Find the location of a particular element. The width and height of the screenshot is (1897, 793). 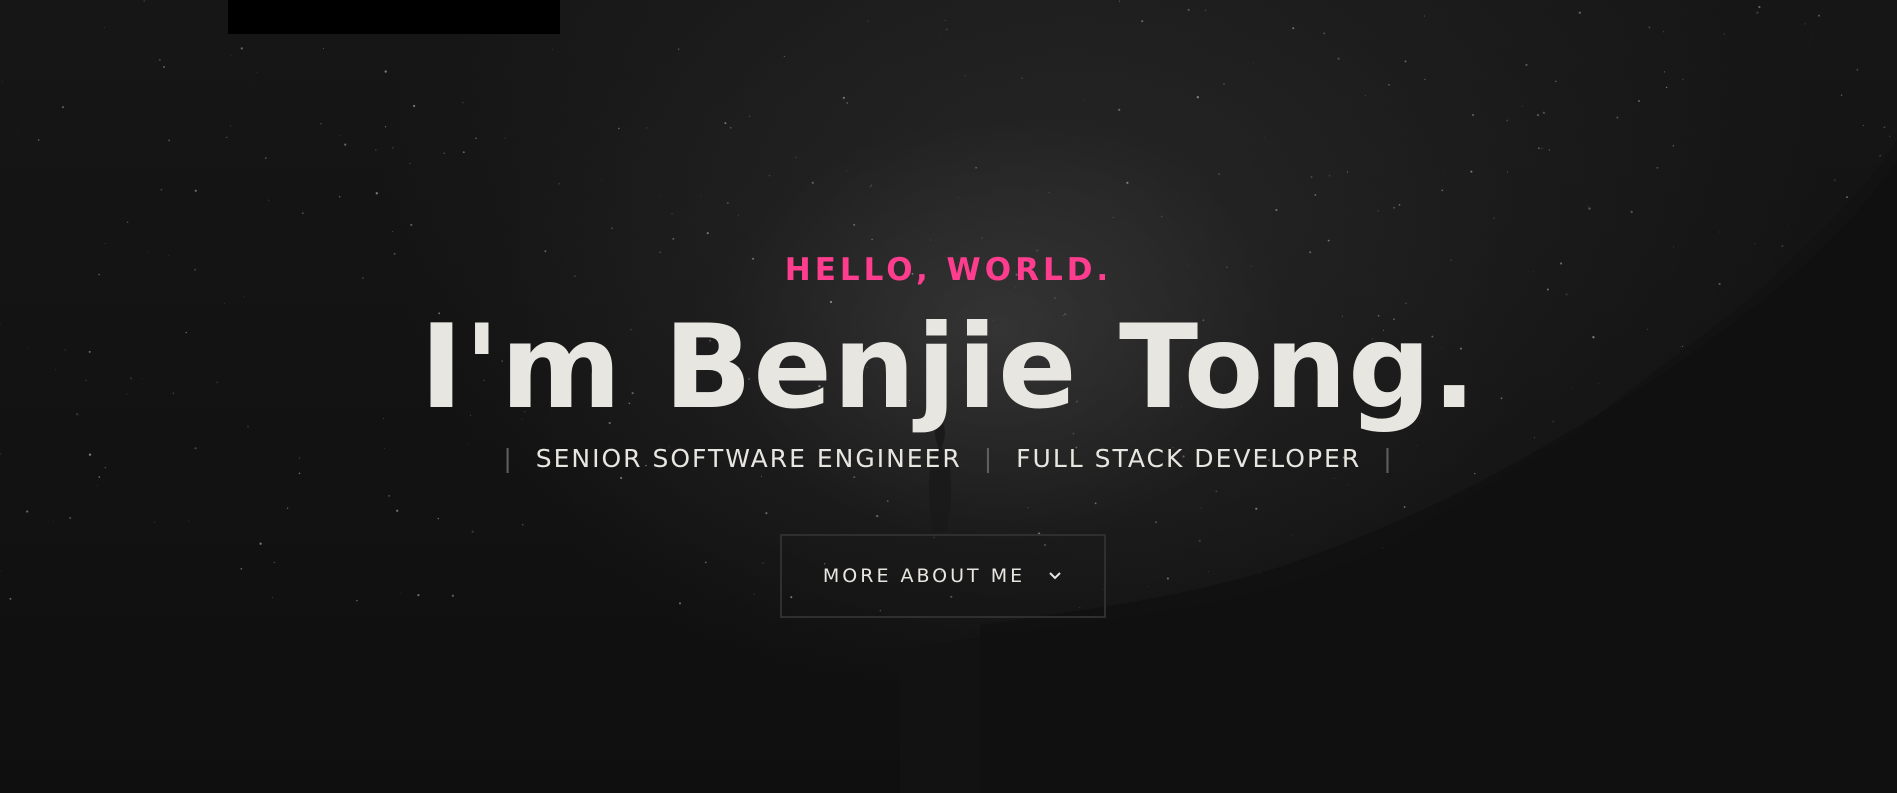

hero-headline: I'm Benjie Tong. is located at coordinates (948, 367).